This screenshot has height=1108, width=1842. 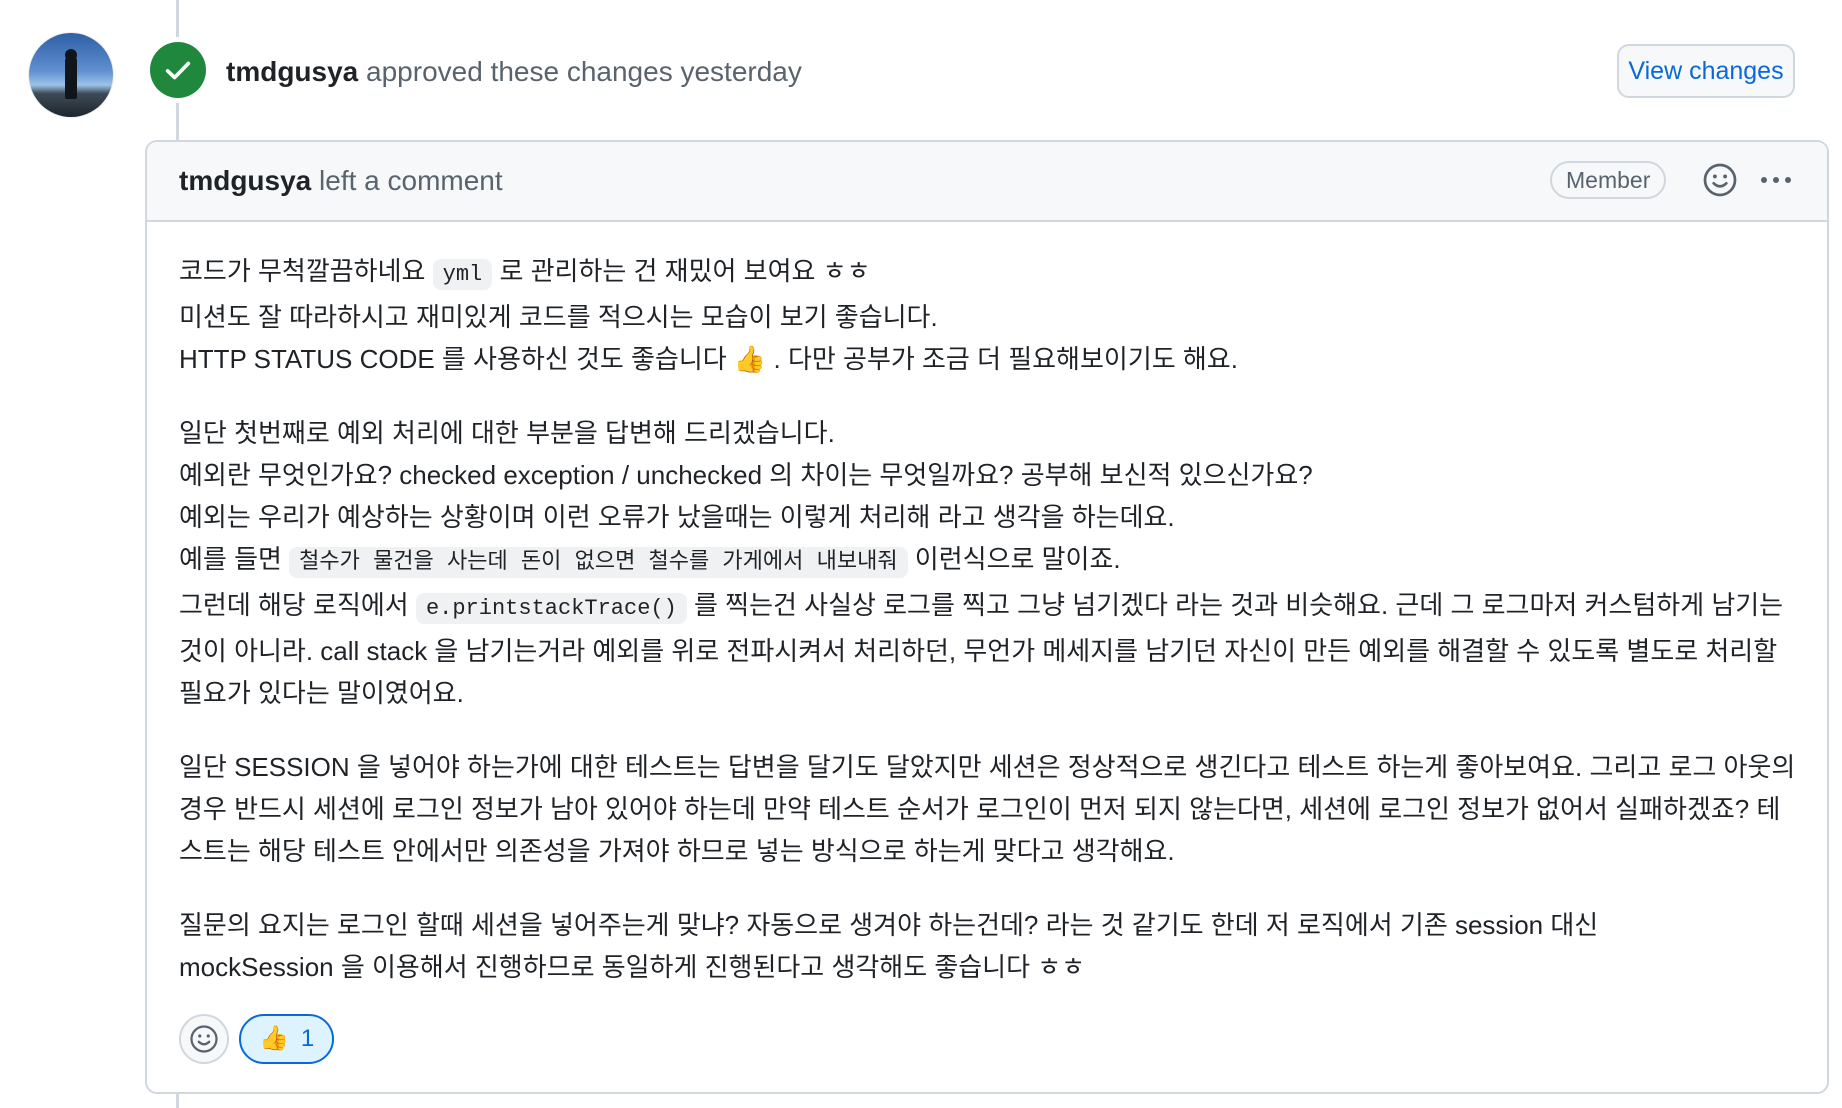 I want to click on add-reaction-button, so click(x=204, y=1039).